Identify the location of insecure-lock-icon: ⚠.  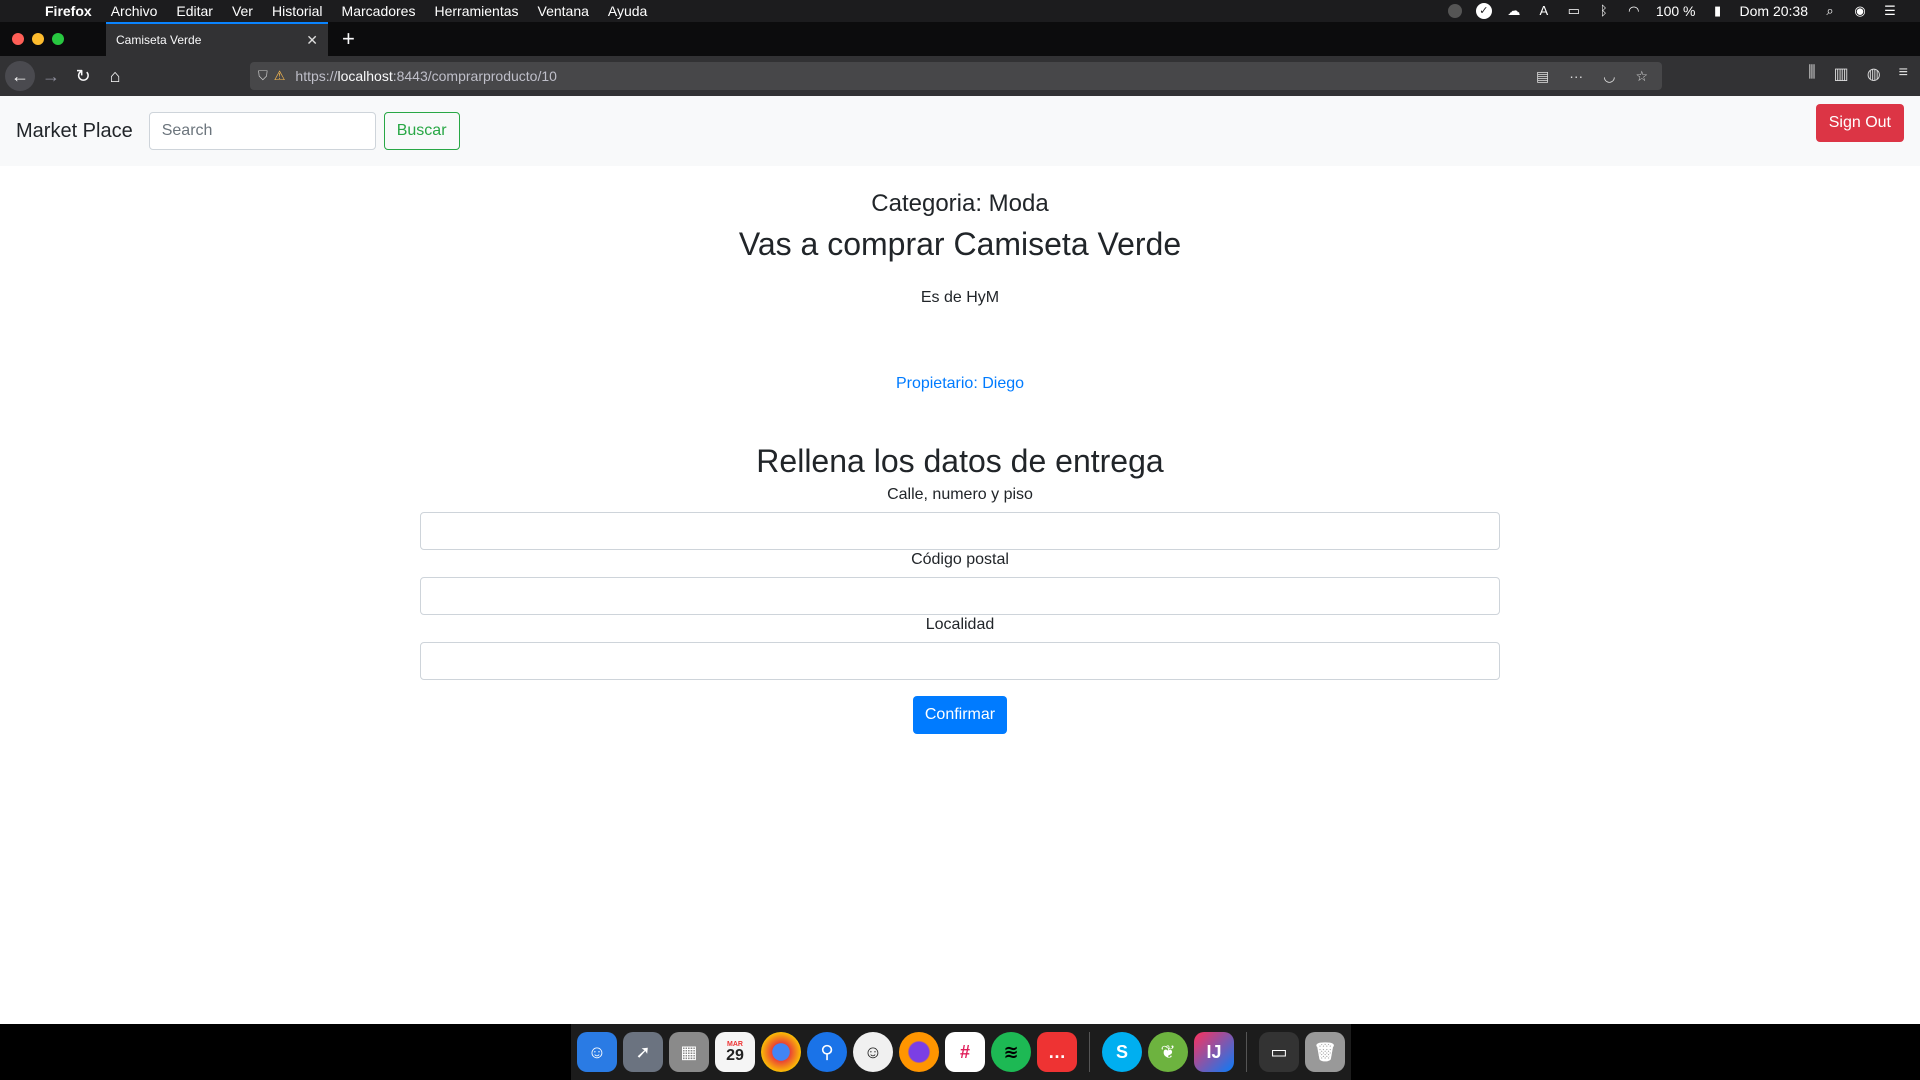
(280, 76).